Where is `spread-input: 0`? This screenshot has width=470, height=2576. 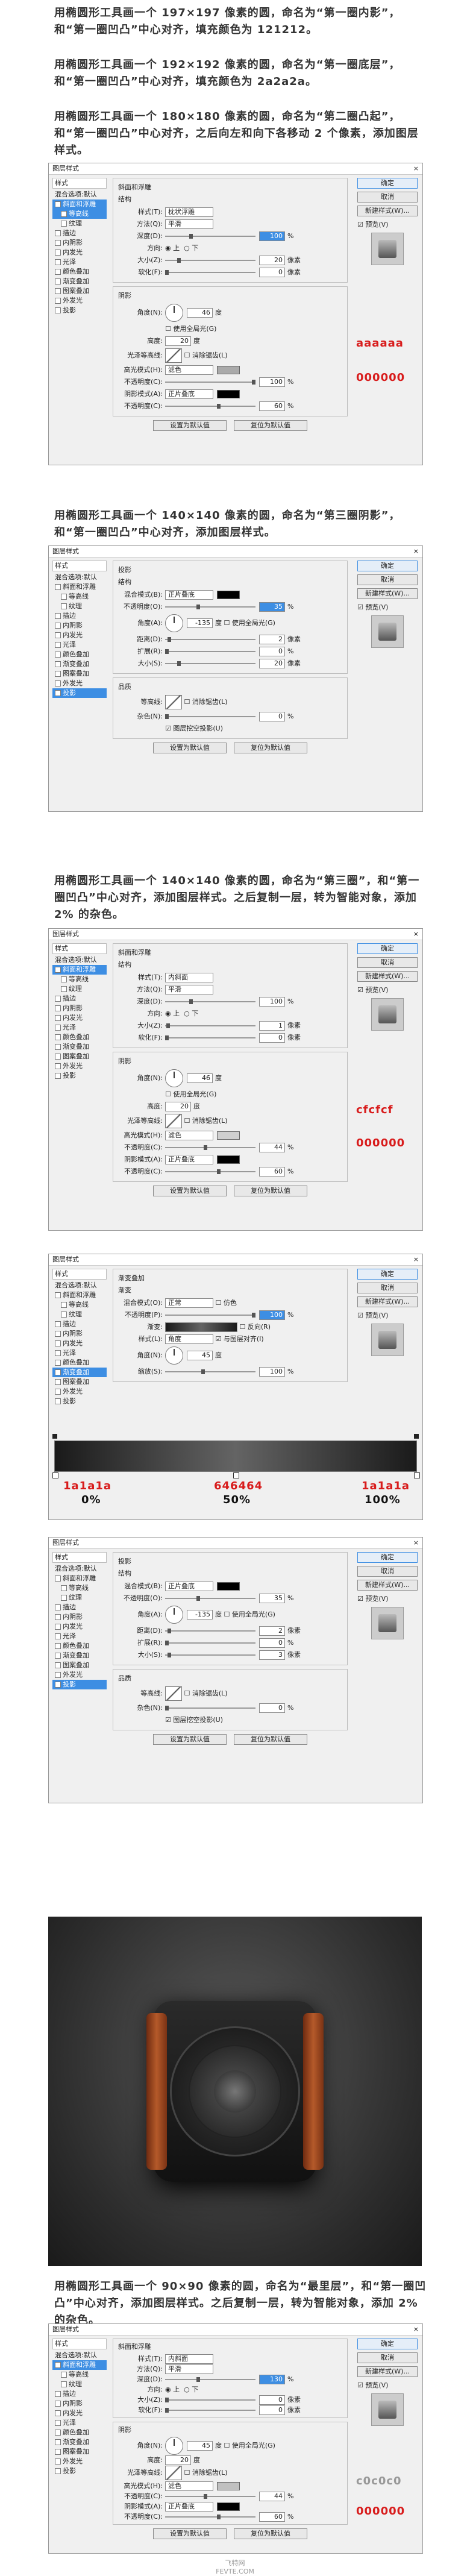 spread-input: 0 is located at coordinates (272, 651).